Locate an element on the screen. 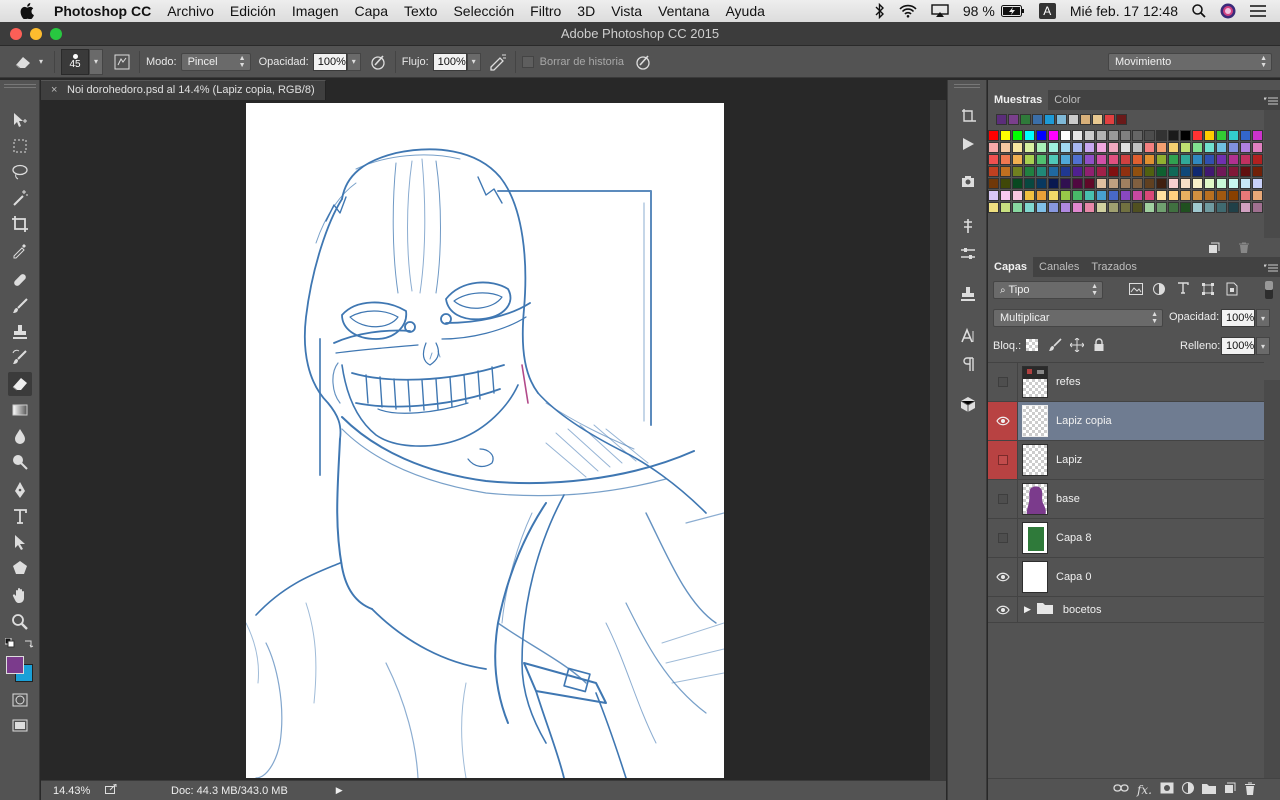  dodge-tool-icon is located at coordinates (20, 462).